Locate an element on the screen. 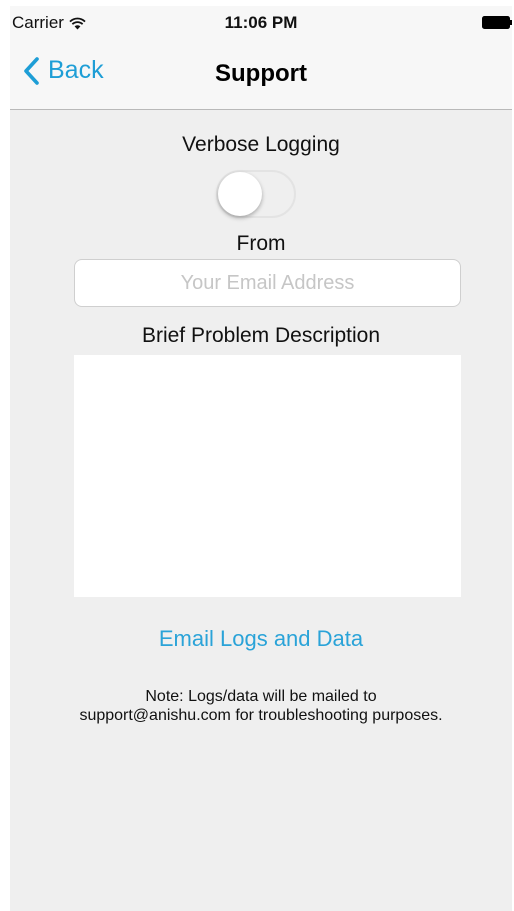 The image size is (514, 911). email-logs-button: Email Logs and Data is located at coordinates (261, 639).